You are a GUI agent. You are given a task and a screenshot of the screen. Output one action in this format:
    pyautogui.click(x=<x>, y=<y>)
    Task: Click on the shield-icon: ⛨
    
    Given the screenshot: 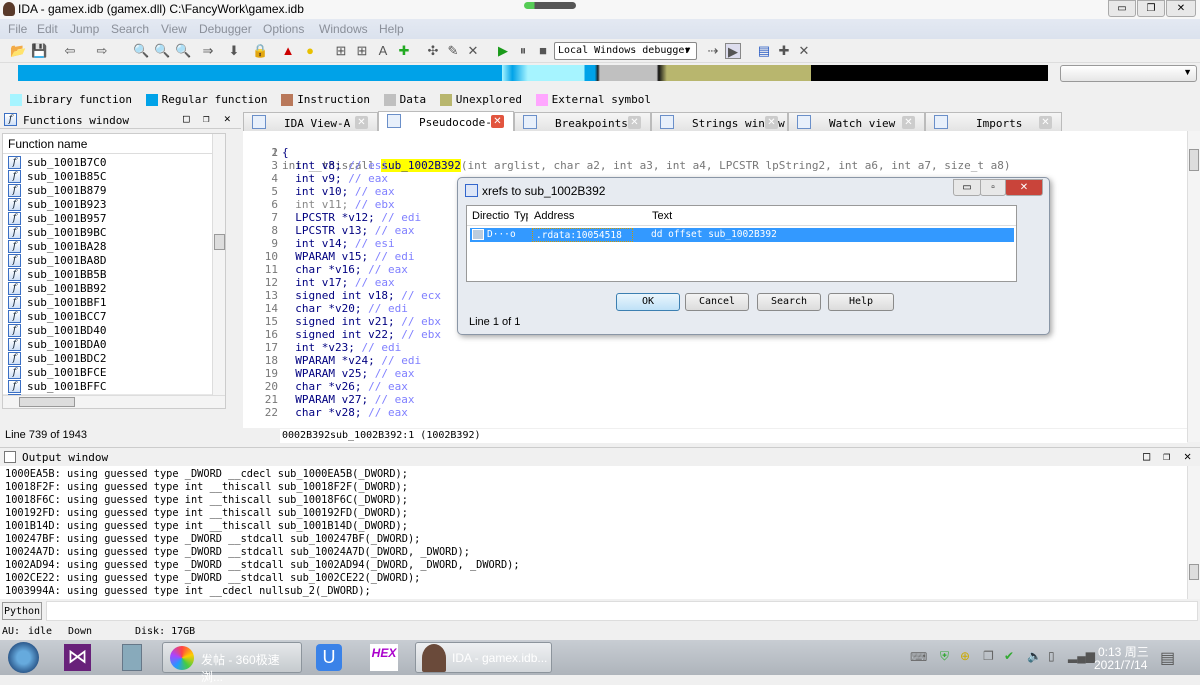 What is the action you would take?
    pyautogui.click(x=944, y=656)
    